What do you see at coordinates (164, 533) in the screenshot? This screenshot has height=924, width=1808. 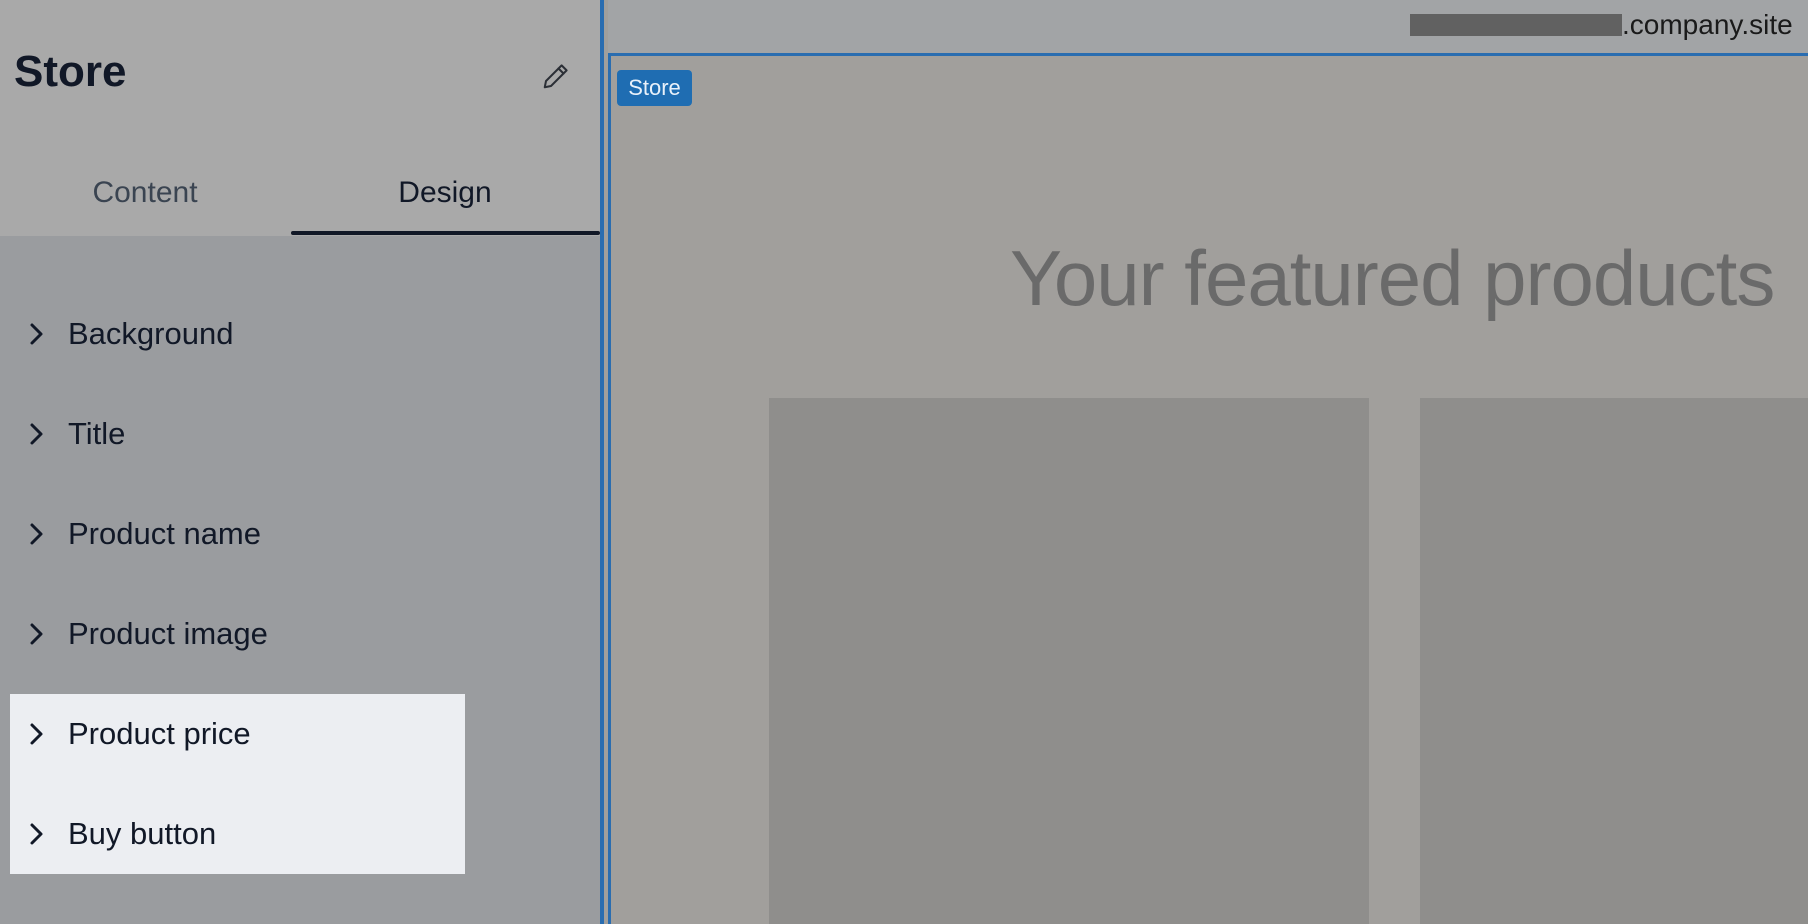 I see `accordion-label: Product name` at bounding box center [164, 533].